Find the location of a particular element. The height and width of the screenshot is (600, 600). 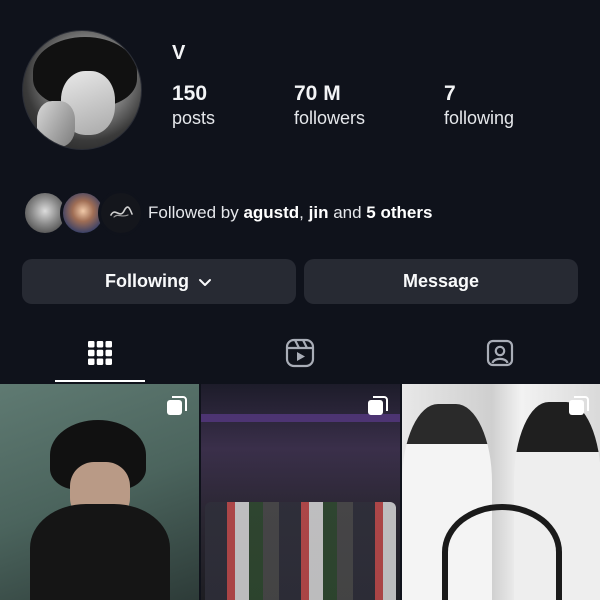

following-label: following is located at coordinates (479, 118).